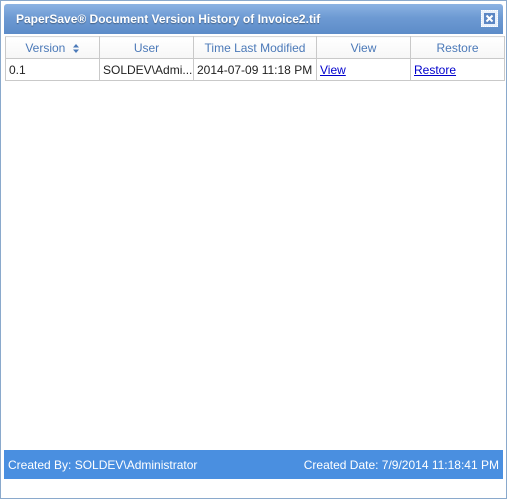  I want to click on close-icon, so click(489, 18).